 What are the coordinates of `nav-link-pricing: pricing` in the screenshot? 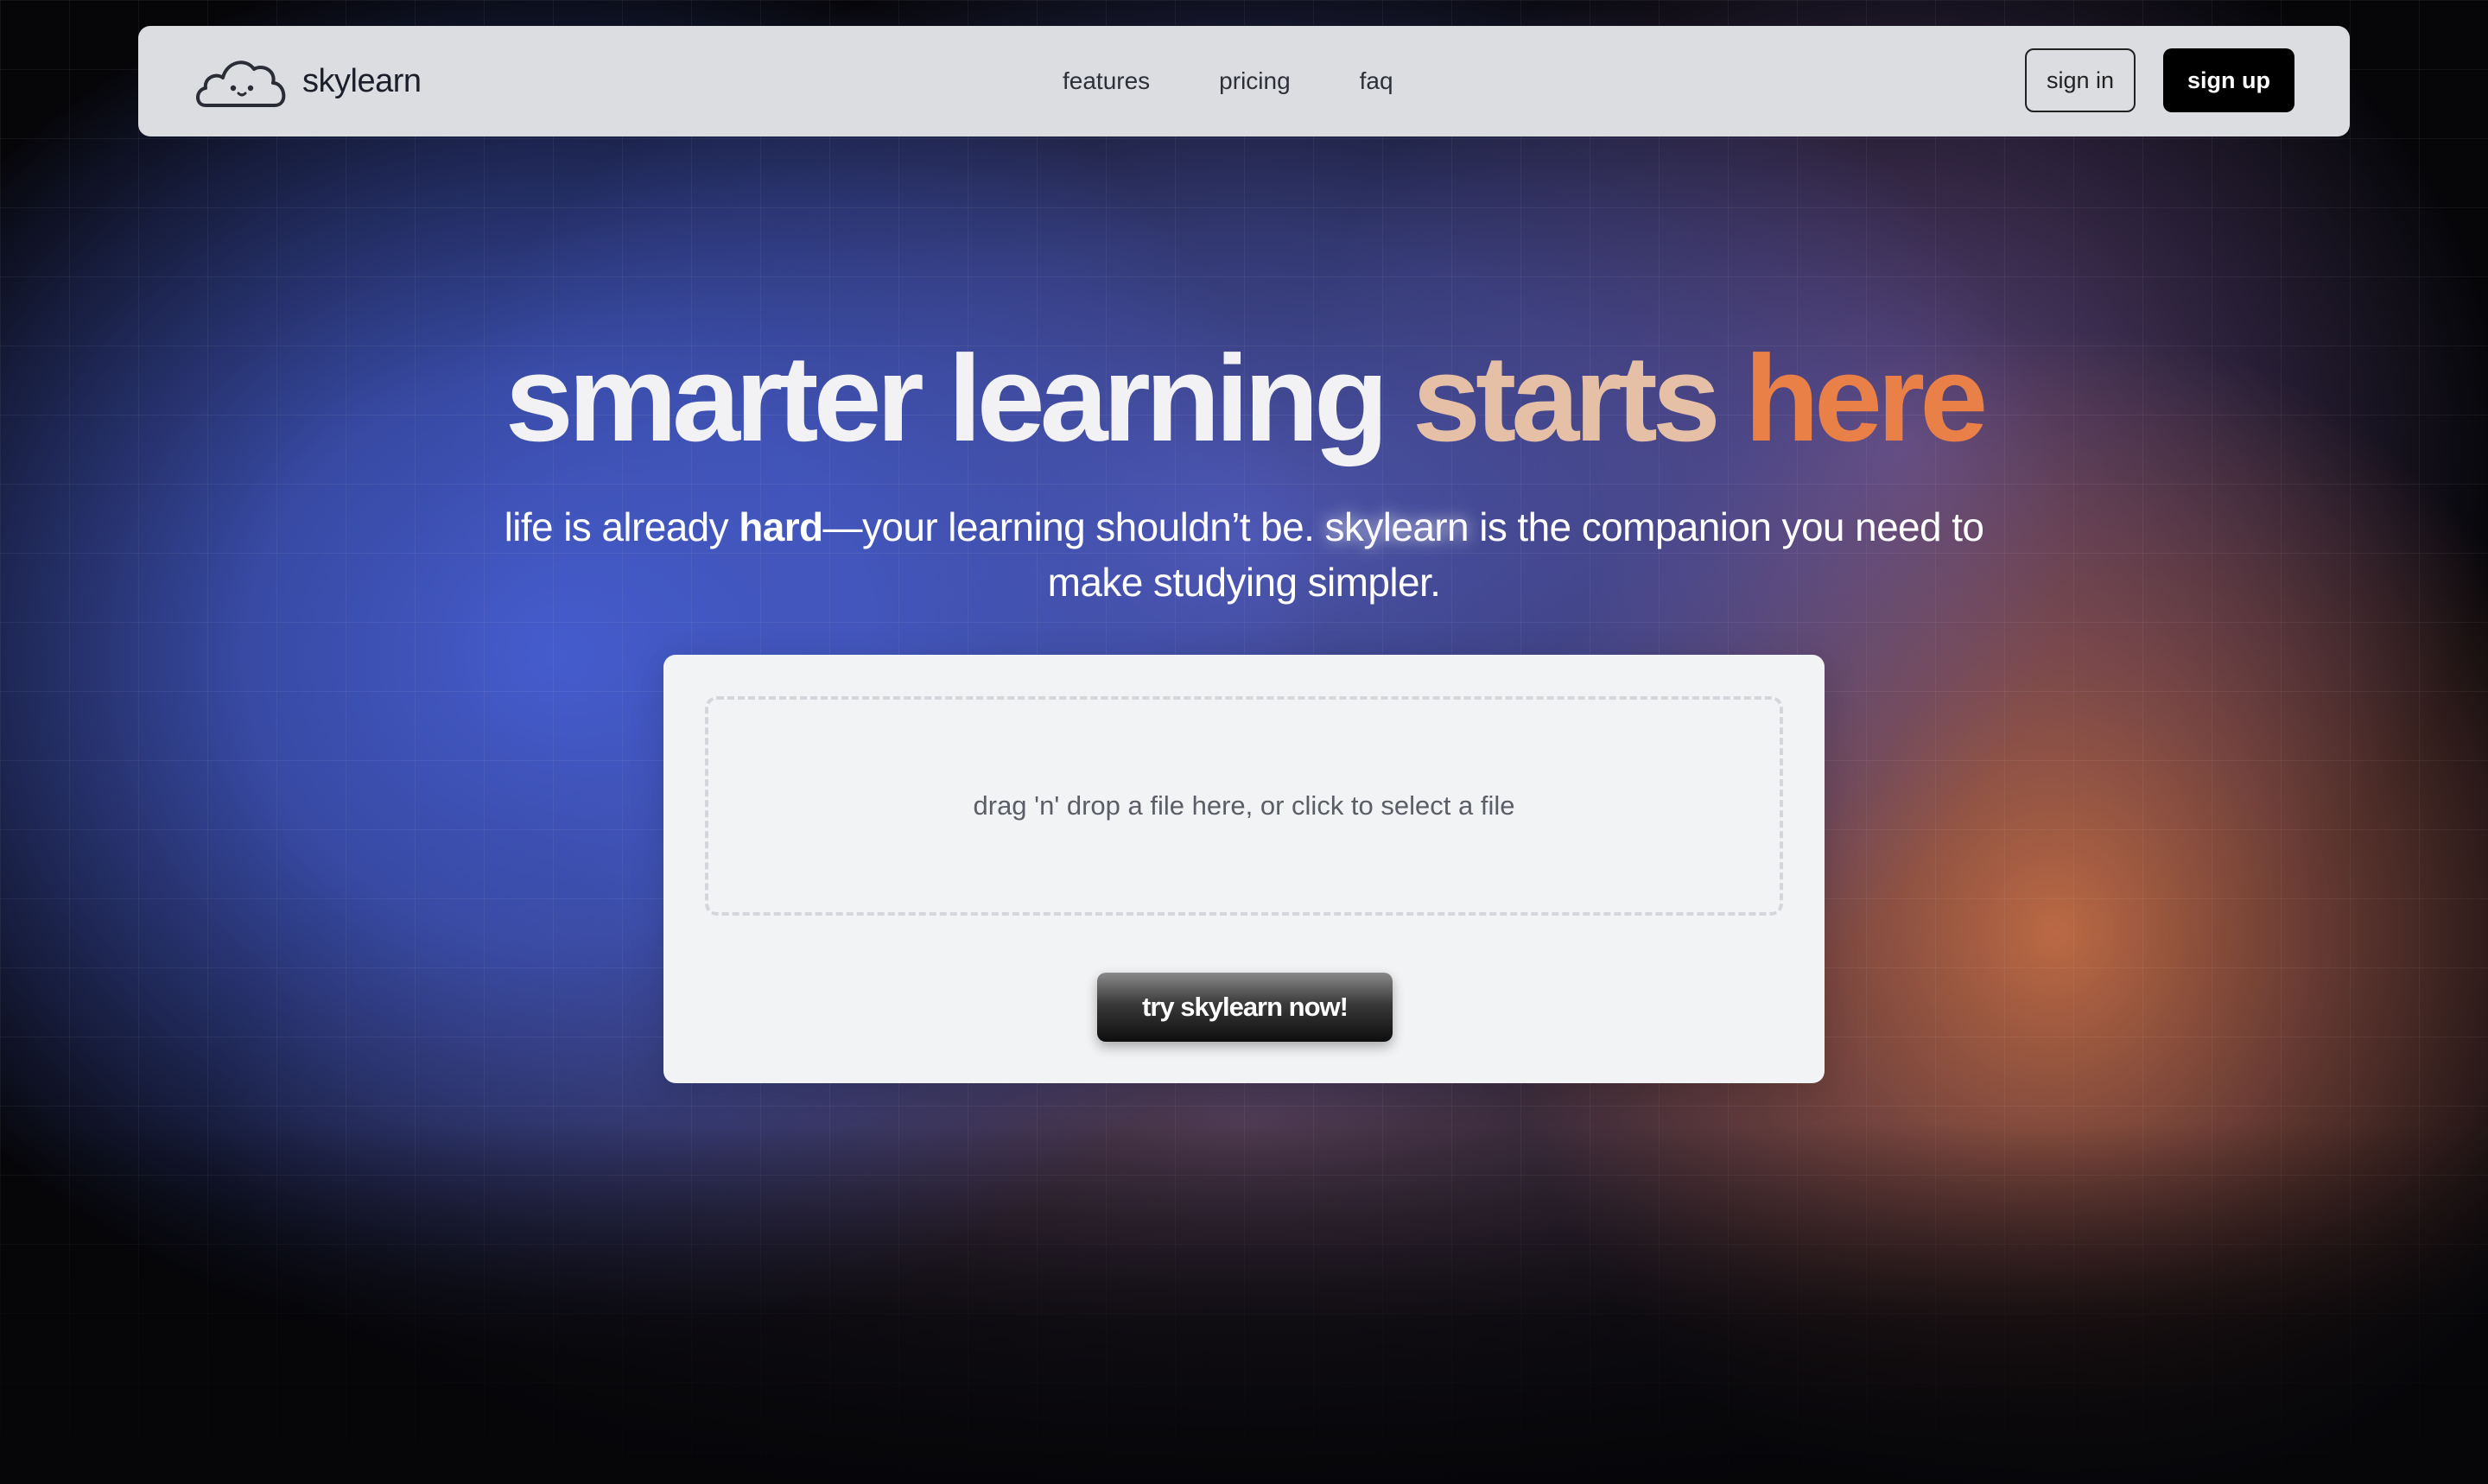 It's located at (1254, 81).